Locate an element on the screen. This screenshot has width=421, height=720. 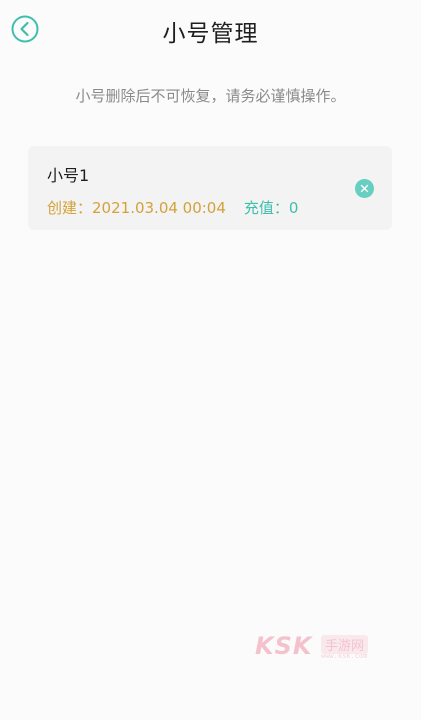
recharge-value: 0 is located at coordinates (293, 208).